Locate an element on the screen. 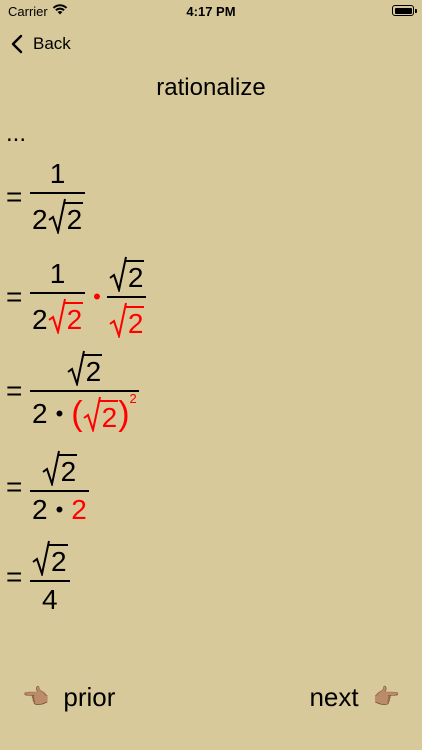 Image resolution: width=422 pixels, height=750 pixels. next-button: next 👉🏽 is located at coordinates (354, 697).